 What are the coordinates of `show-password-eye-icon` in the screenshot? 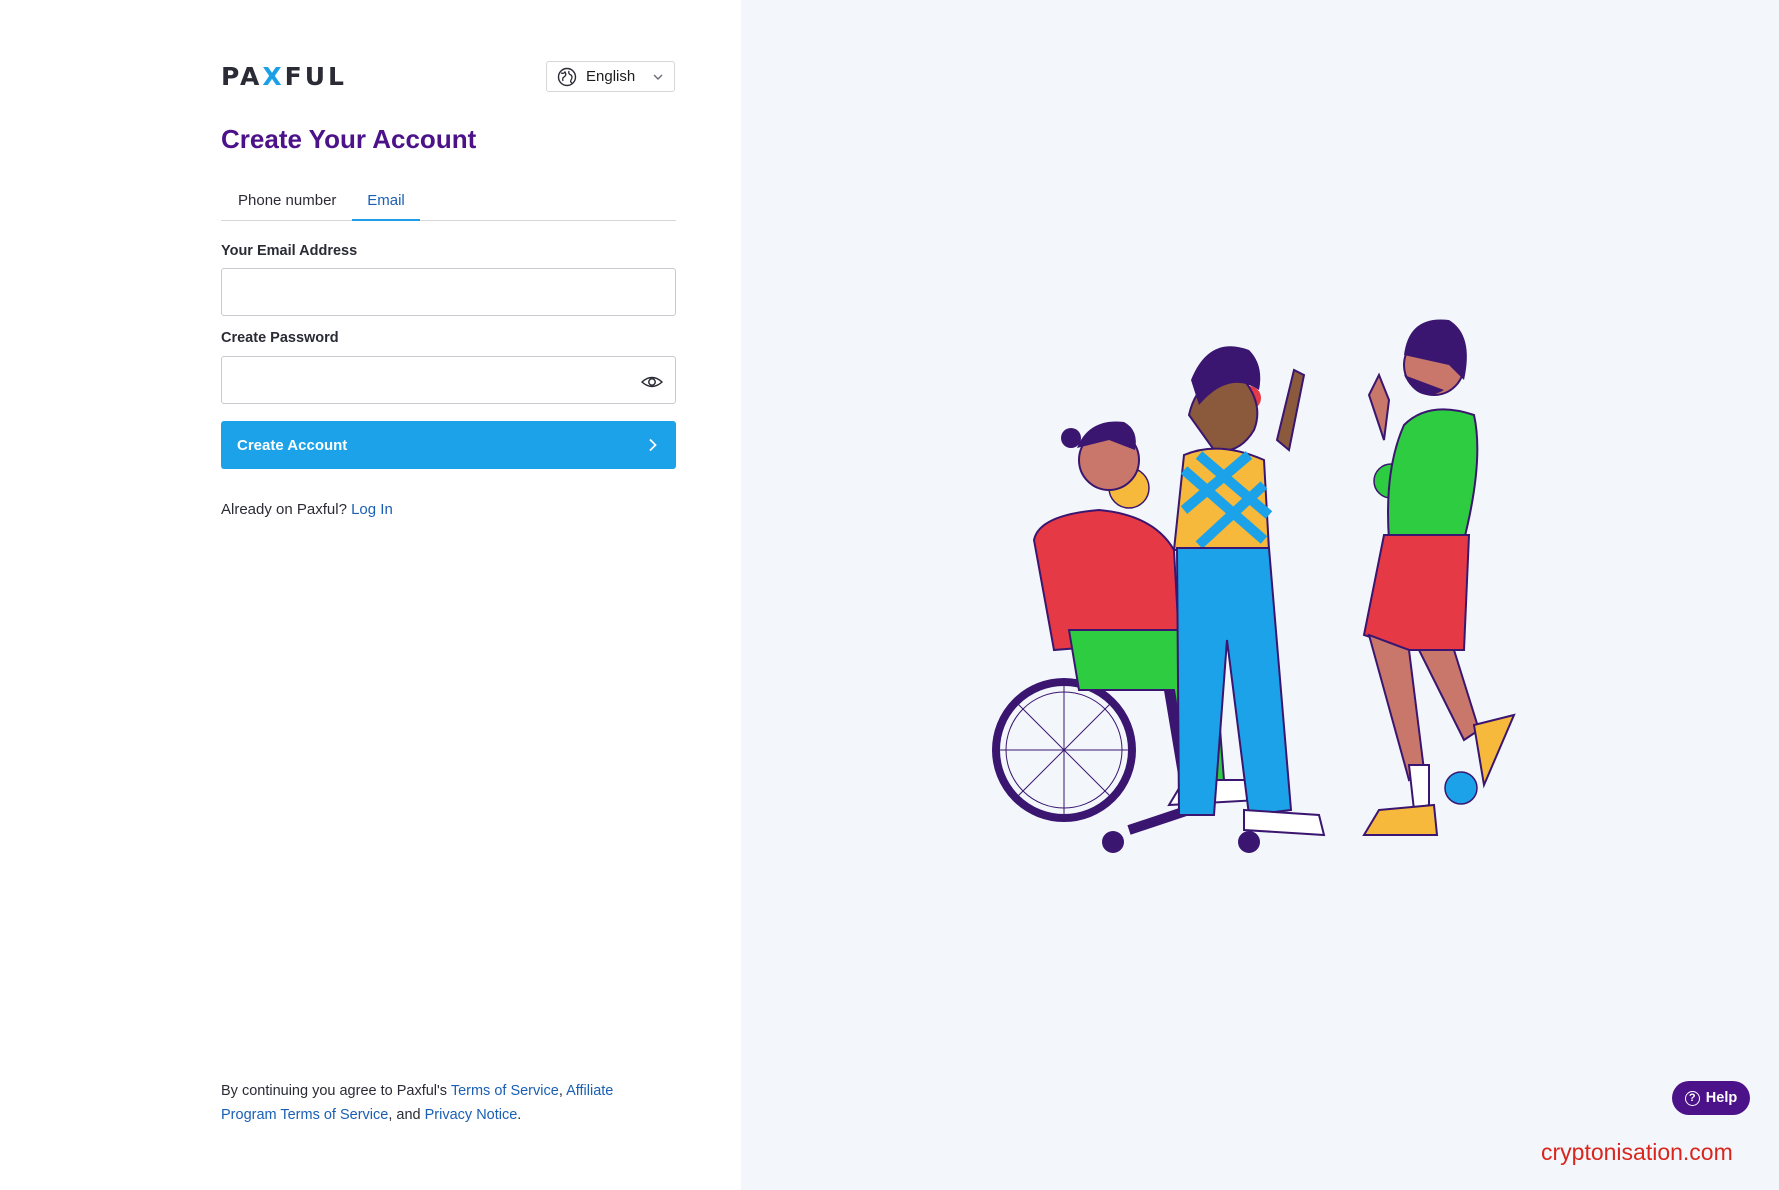 It's located at (652, 382).